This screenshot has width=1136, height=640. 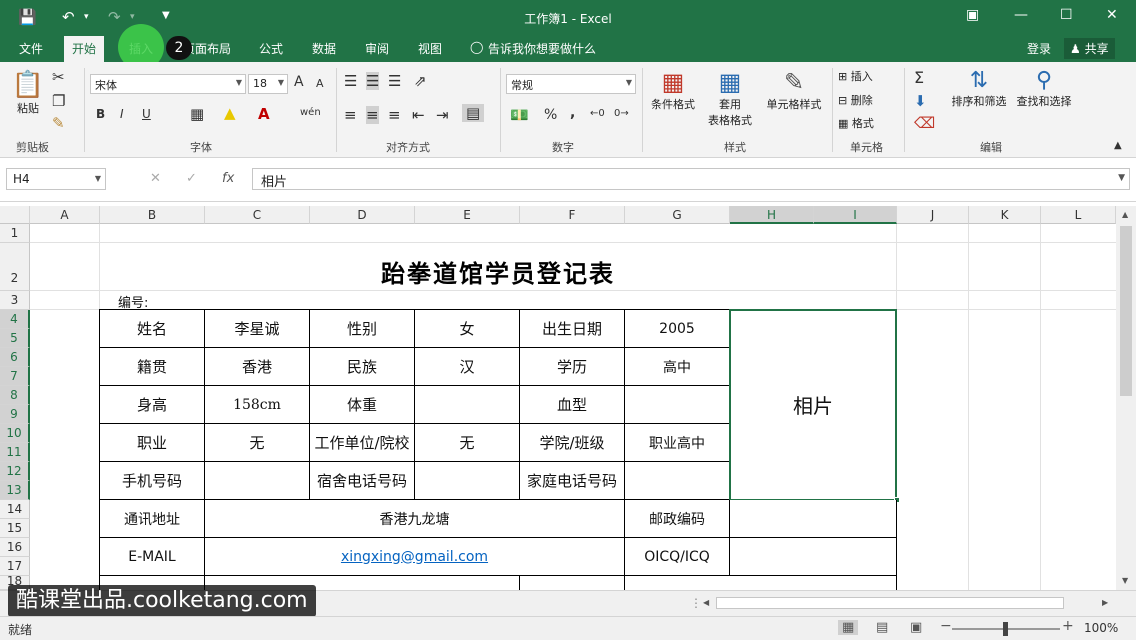 I want to click on tab-file: 文件, so click(x=31, y=48).